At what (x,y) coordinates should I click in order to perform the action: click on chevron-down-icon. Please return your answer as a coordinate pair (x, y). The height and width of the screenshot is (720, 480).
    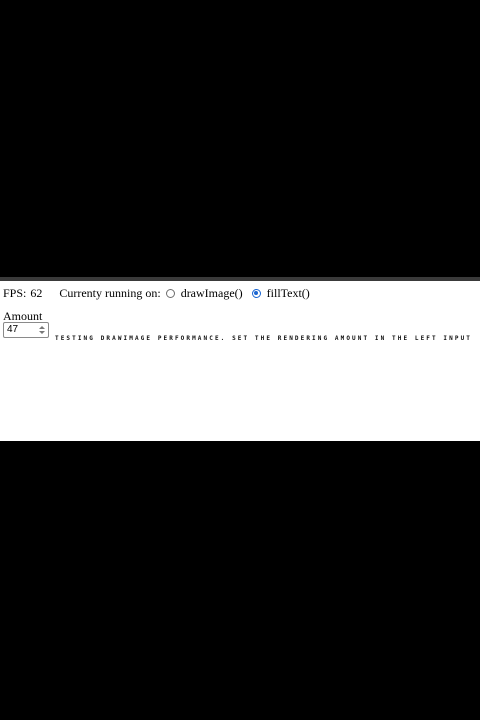
    Looking at the image, I should click on (41, 332).